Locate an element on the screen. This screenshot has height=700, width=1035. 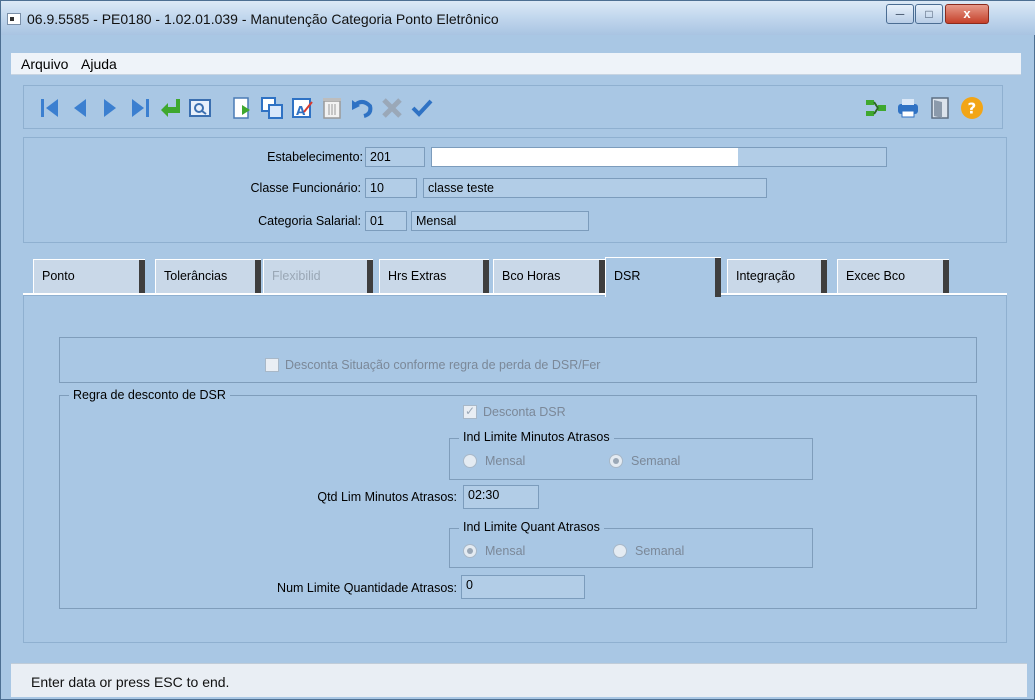
ind-min-mensal-radio is located at coordinates (470, 461).